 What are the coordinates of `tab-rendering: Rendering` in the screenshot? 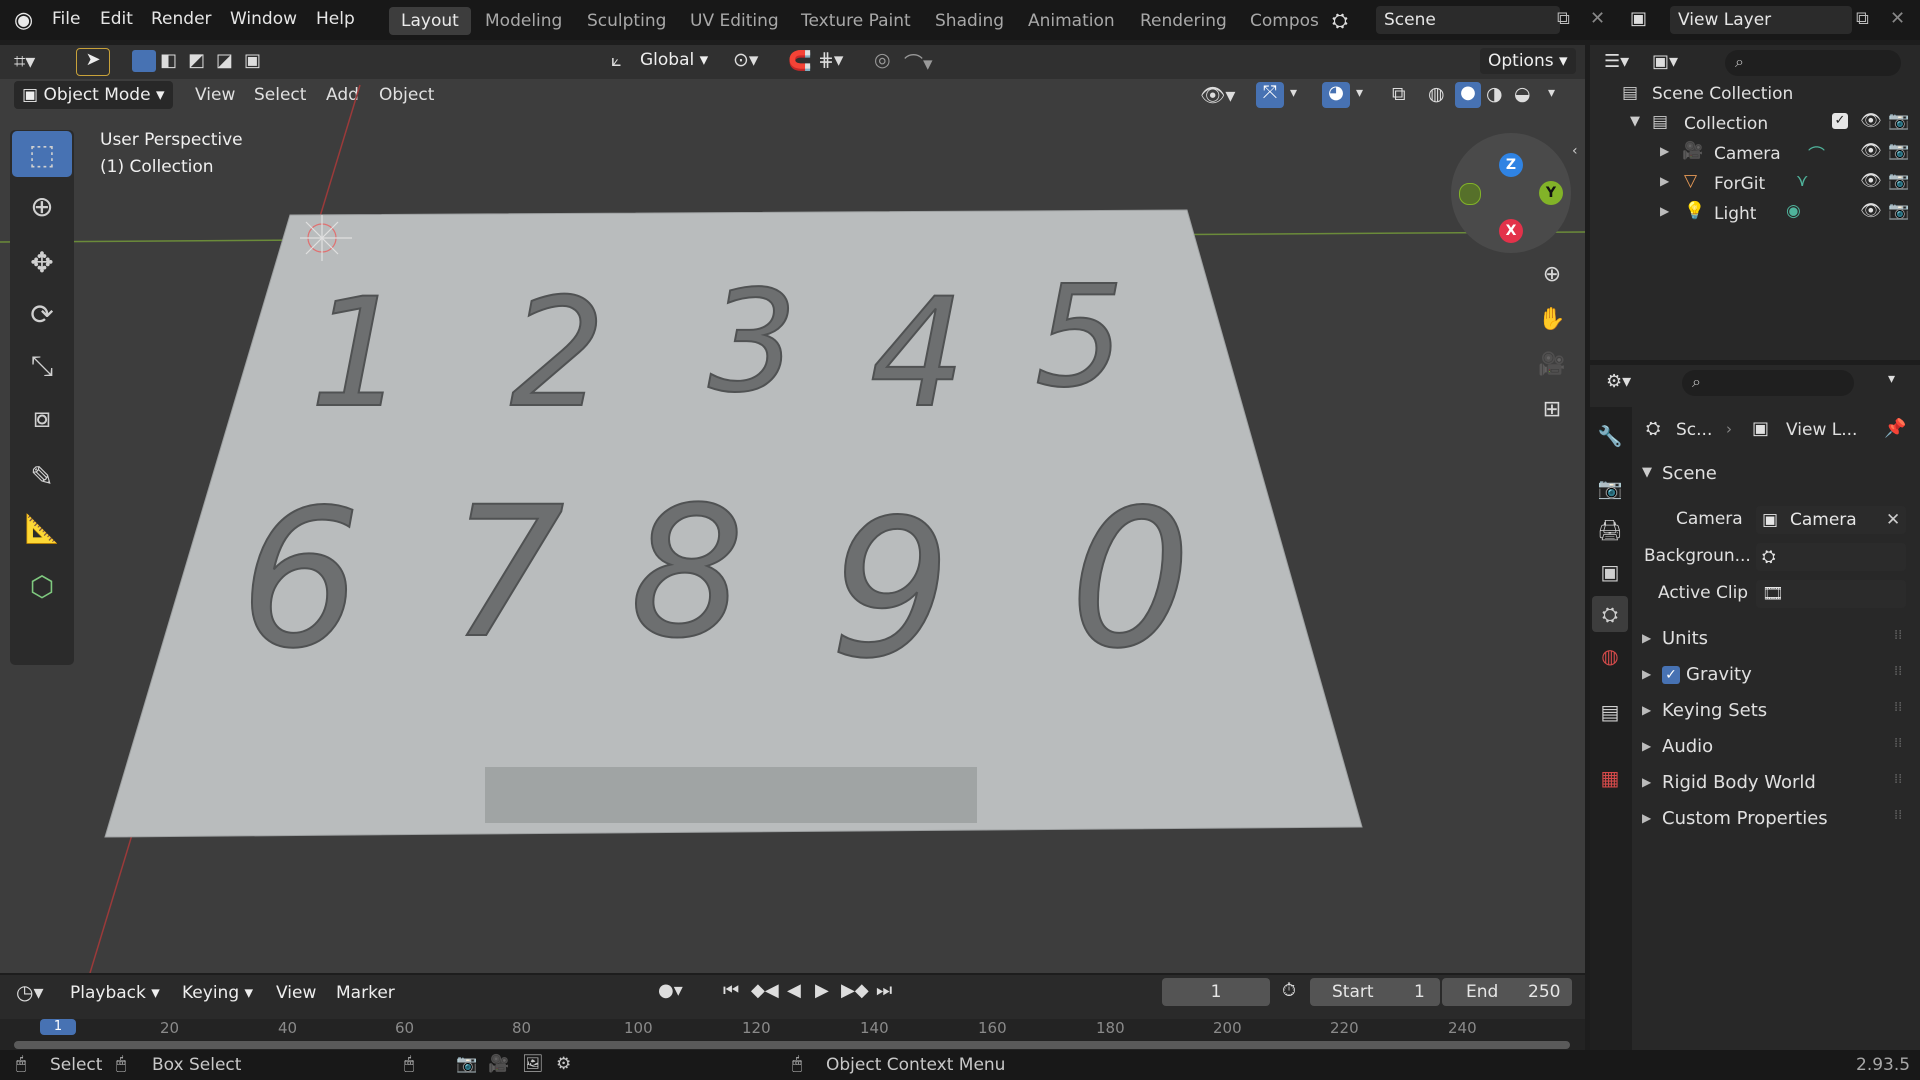 It's located at (1183, 21).